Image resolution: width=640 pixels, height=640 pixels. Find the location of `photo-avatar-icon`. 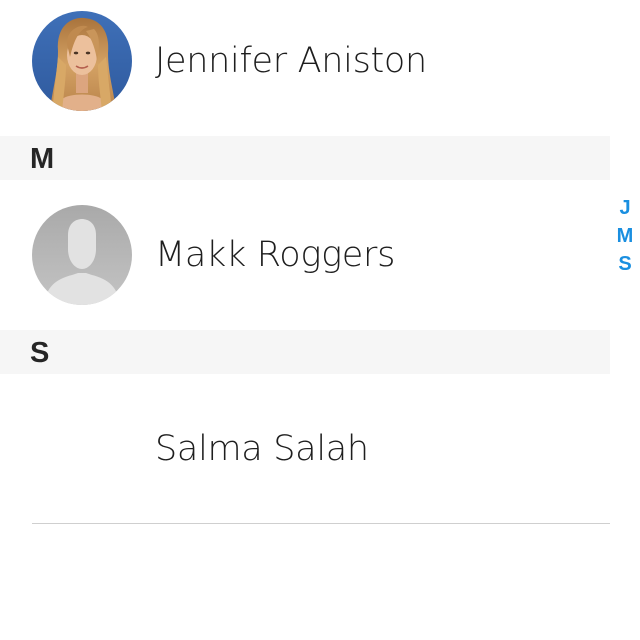

photo-avatar-icon is located at coordinates (82, 61).